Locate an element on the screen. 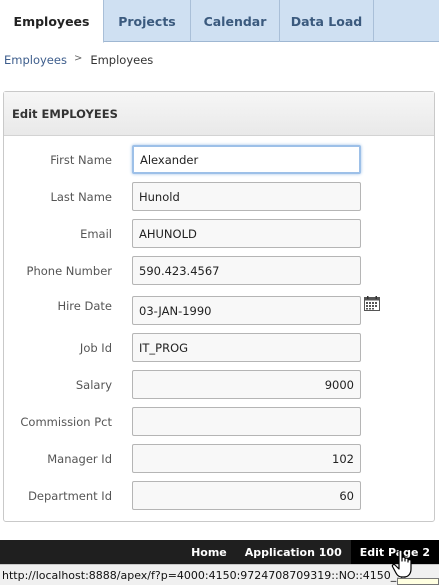  form-row-hire-date: Hire Date is located at coordinates (219, 311).